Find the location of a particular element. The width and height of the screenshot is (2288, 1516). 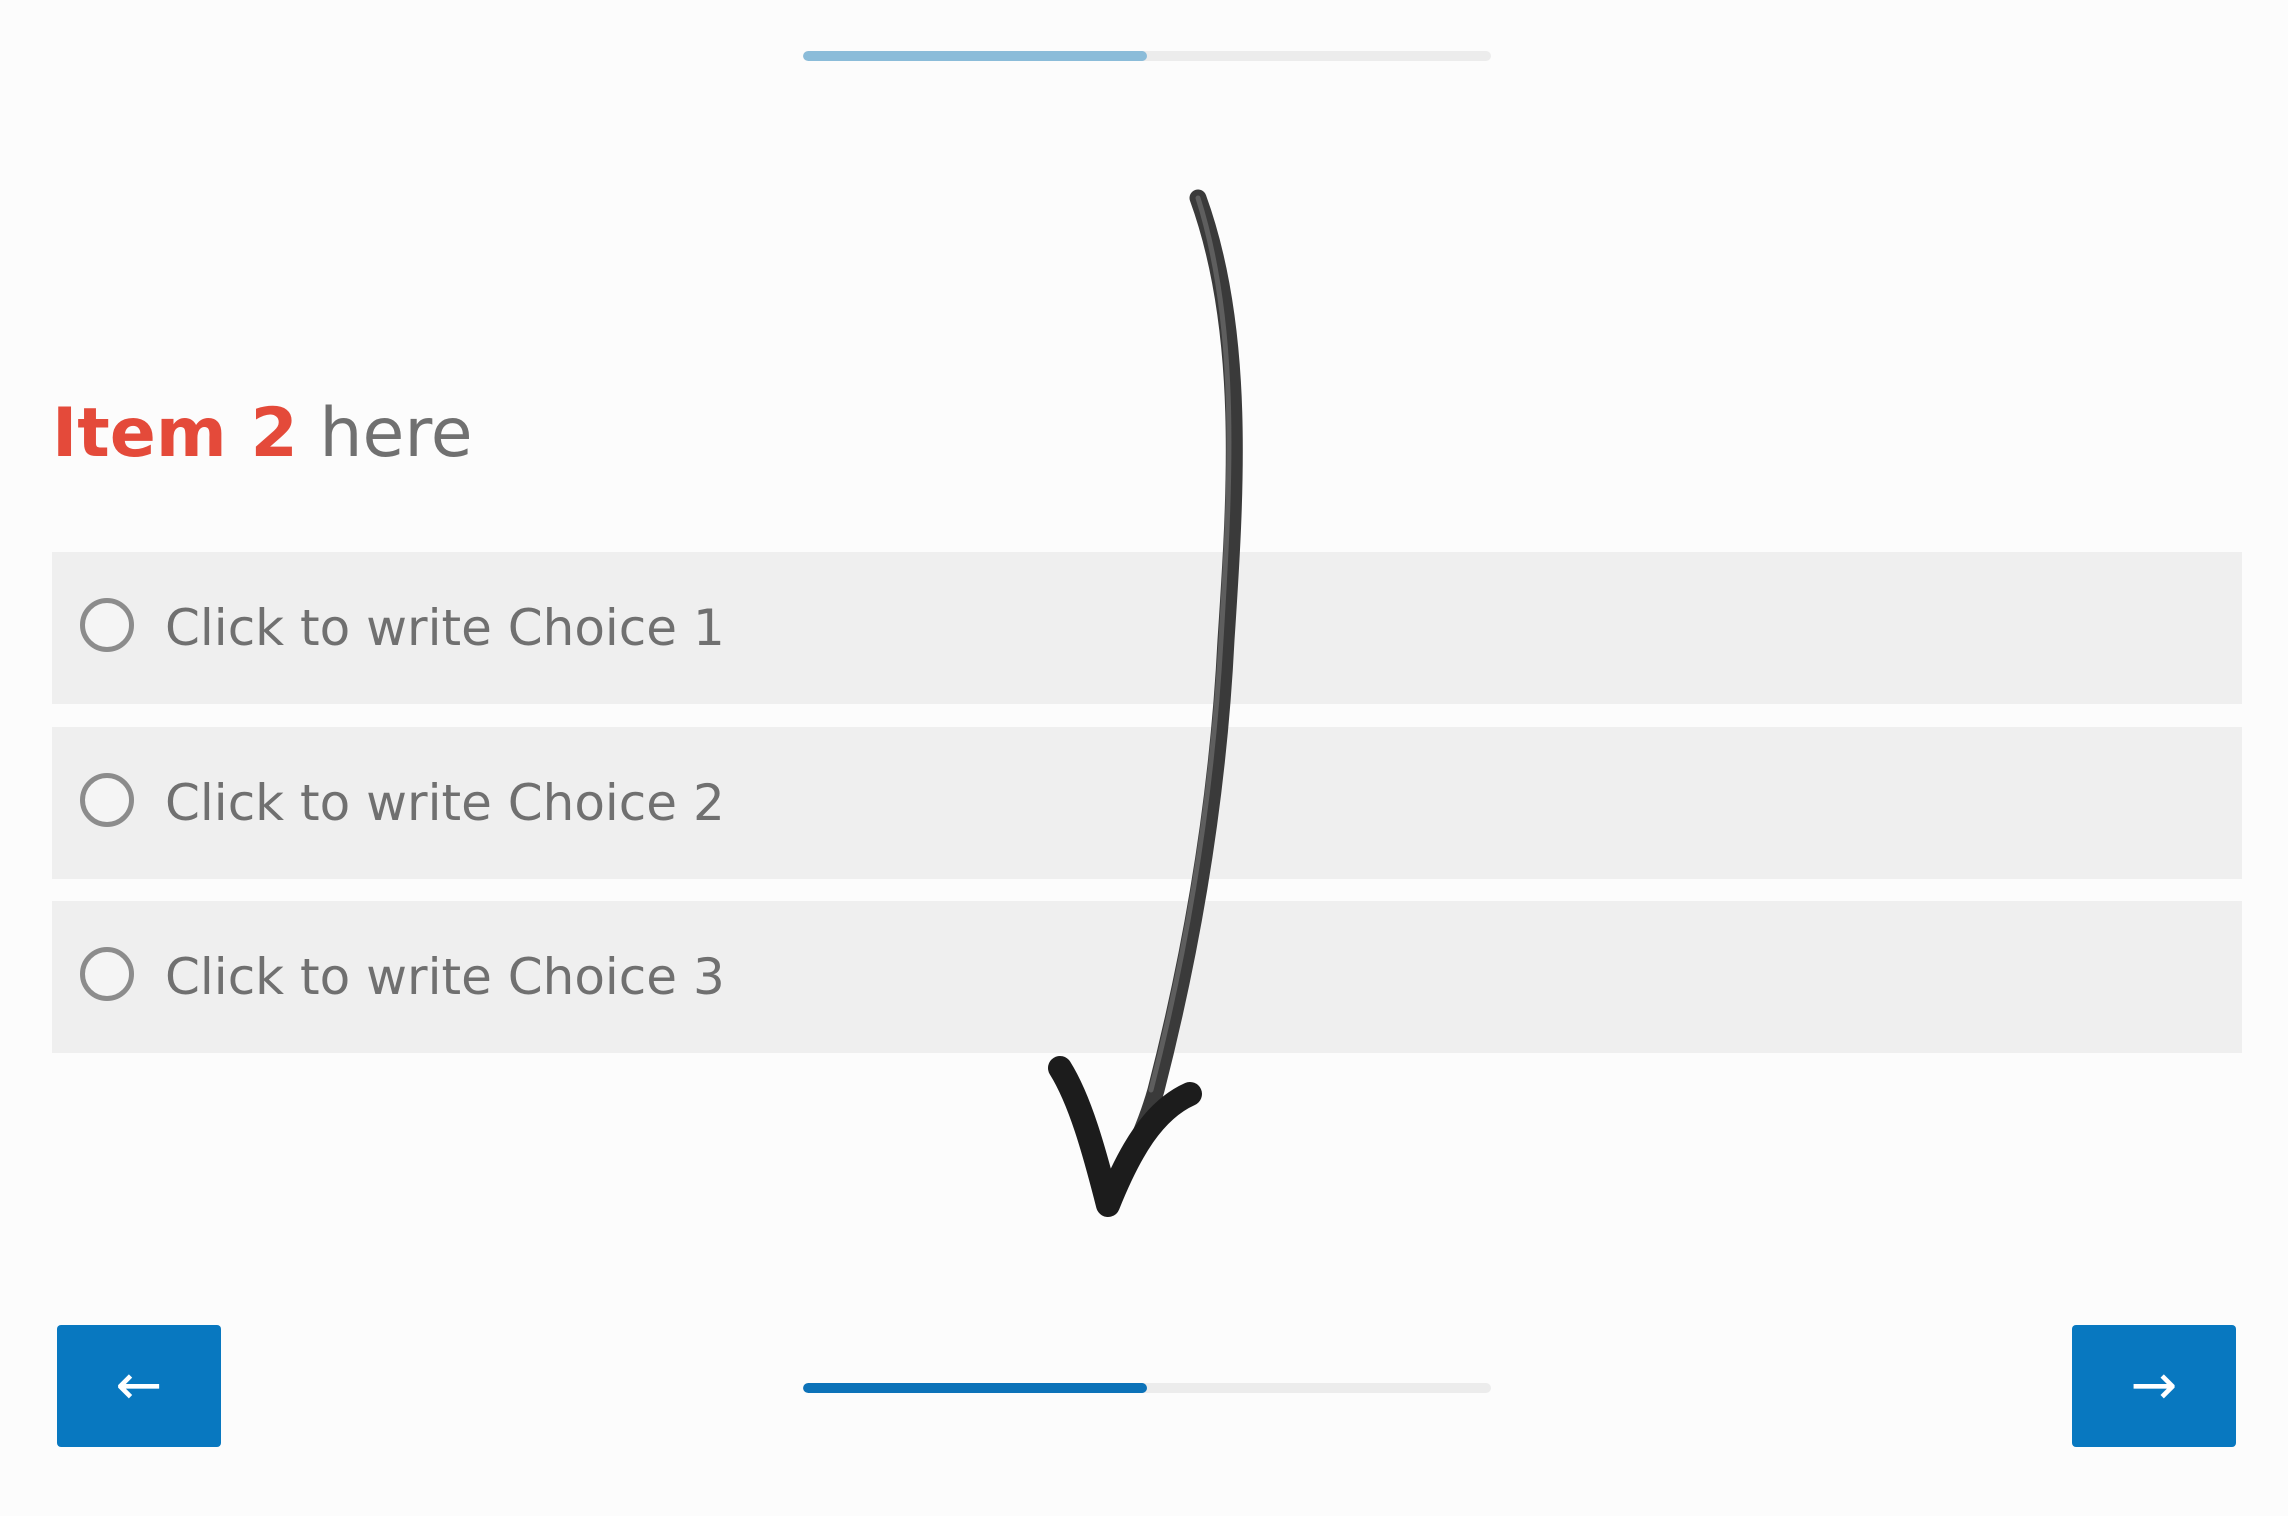

choice-1-label: Click to write Choice 1 is located at coordinates (445, 628).